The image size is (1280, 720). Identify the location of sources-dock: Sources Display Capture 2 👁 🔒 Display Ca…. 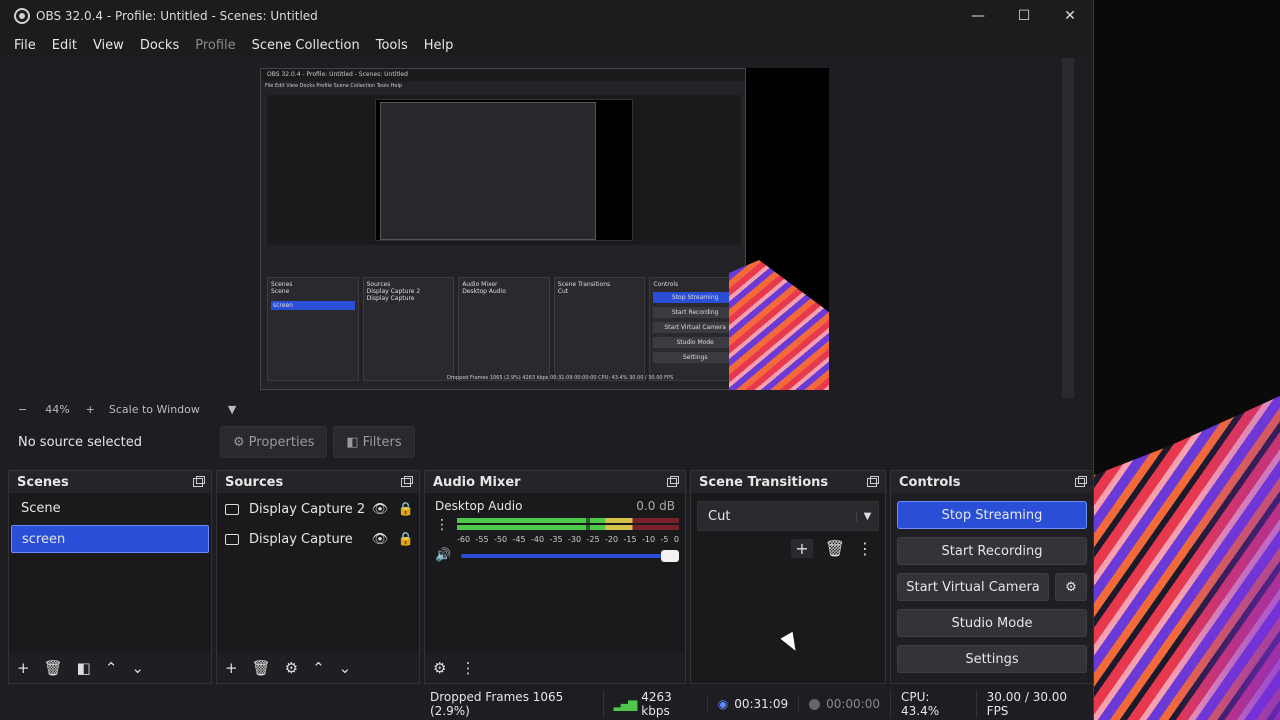
(318, 577).